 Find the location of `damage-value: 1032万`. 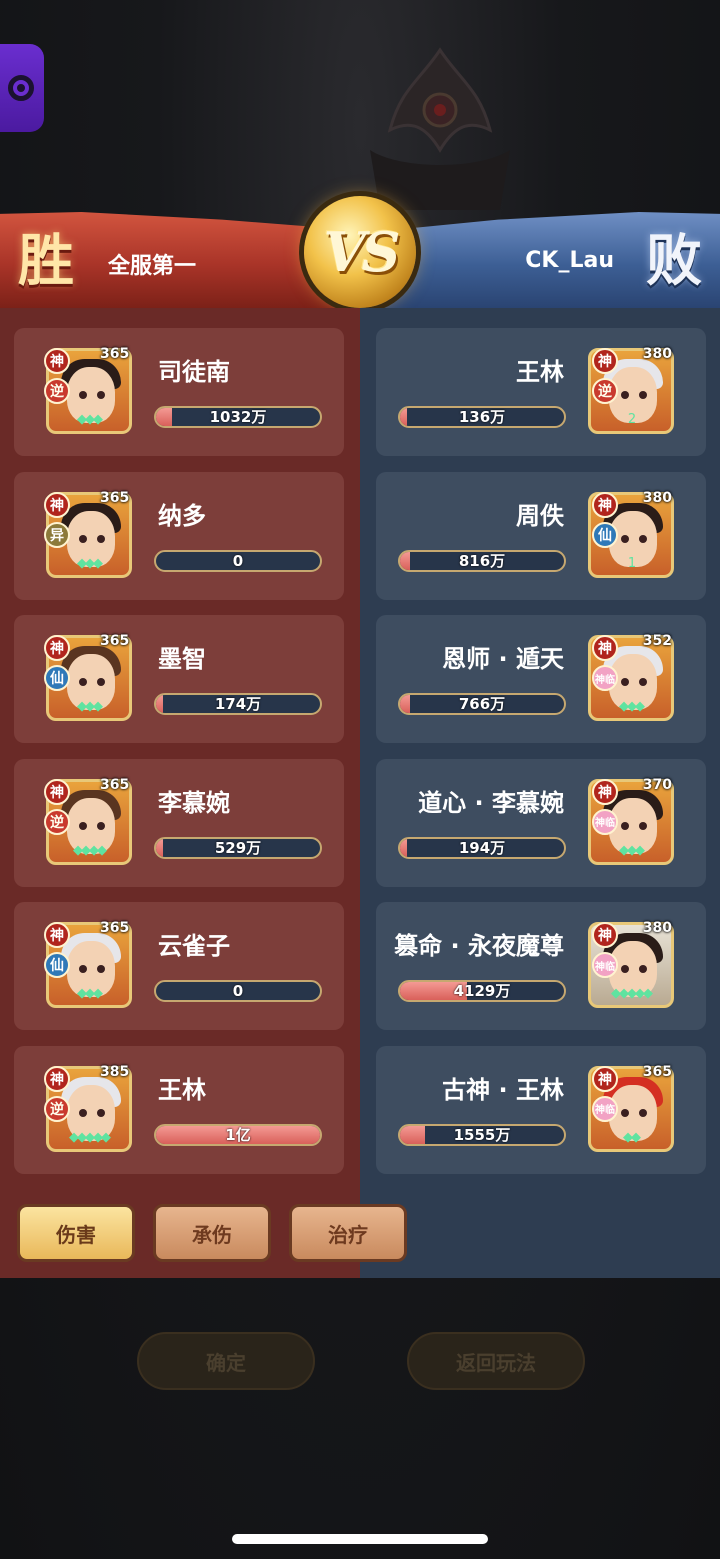

damage-value: 1032万 is located at coordinates (238, 417).